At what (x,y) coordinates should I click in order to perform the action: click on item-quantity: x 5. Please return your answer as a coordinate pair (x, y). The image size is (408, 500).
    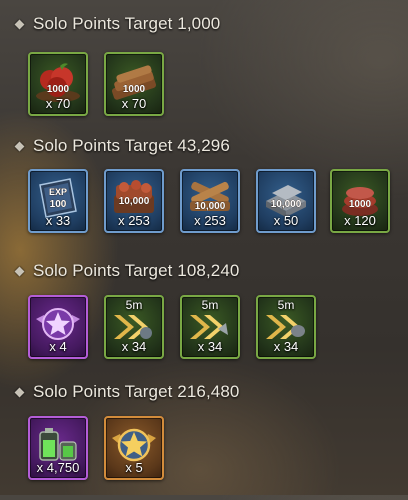
    Looking at the image, I should click on (134, 467).